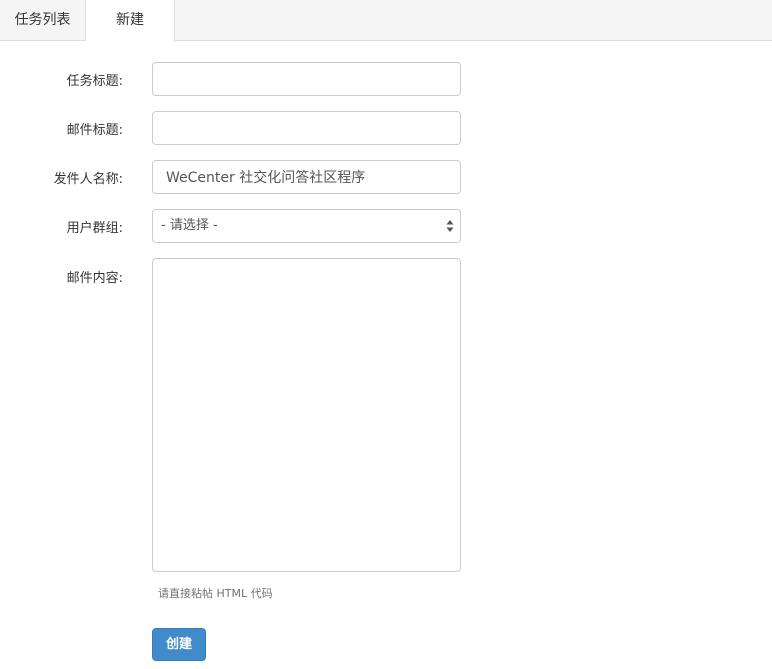 The height and width of the screenshot is (669, 772). I want to click on mail-content-help-text: 请直接粘帖 HTML 代码, so click(215, 593).